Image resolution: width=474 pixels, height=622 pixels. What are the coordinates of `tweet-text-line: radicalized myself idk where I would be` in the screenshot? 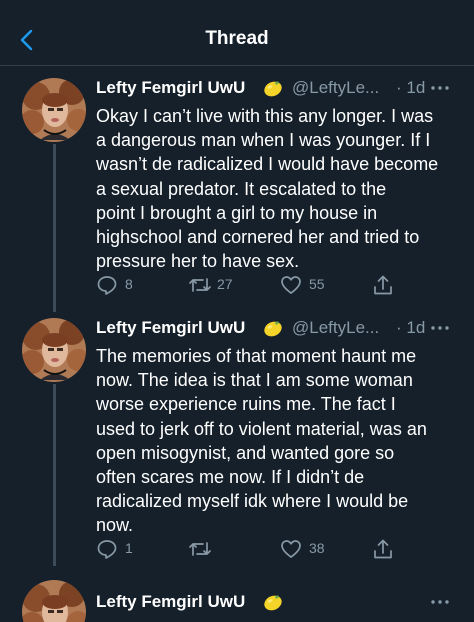 It's located at (252, 501).